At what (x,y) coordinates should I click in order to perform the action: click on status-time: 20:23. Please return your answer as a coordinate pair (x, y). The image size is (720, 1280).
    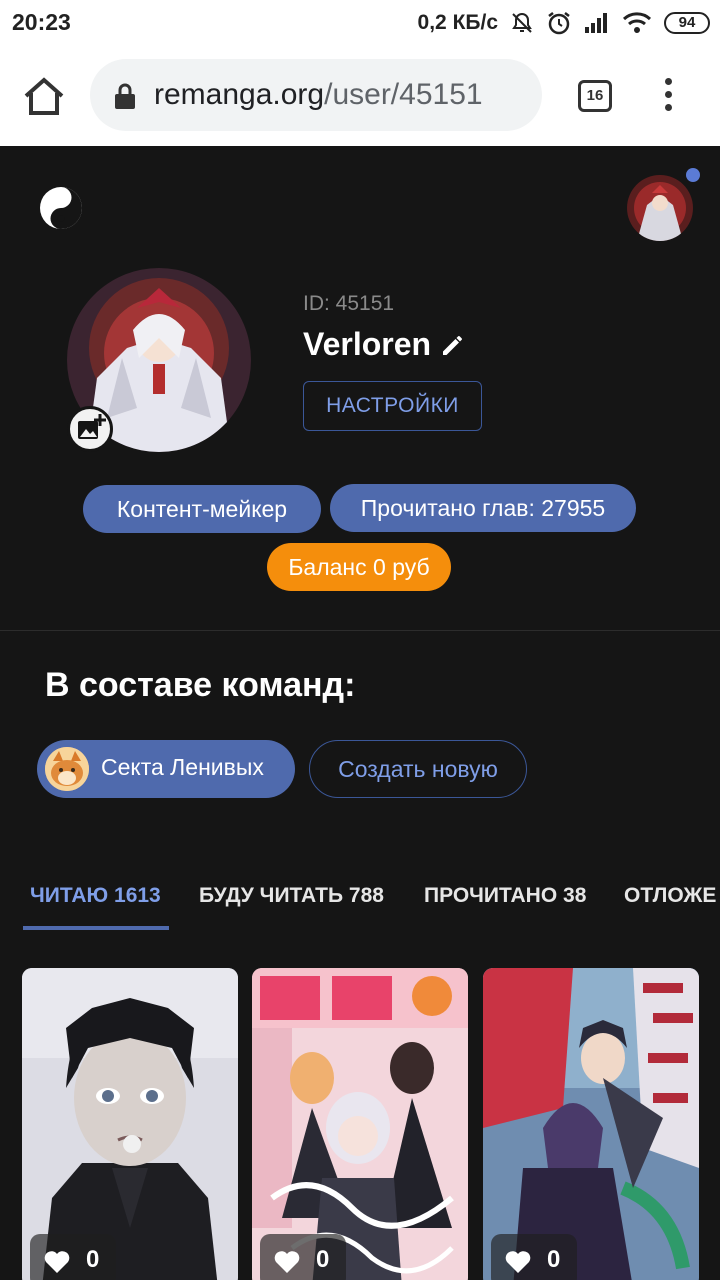
    Looking at the image, I should click on (41, 22).